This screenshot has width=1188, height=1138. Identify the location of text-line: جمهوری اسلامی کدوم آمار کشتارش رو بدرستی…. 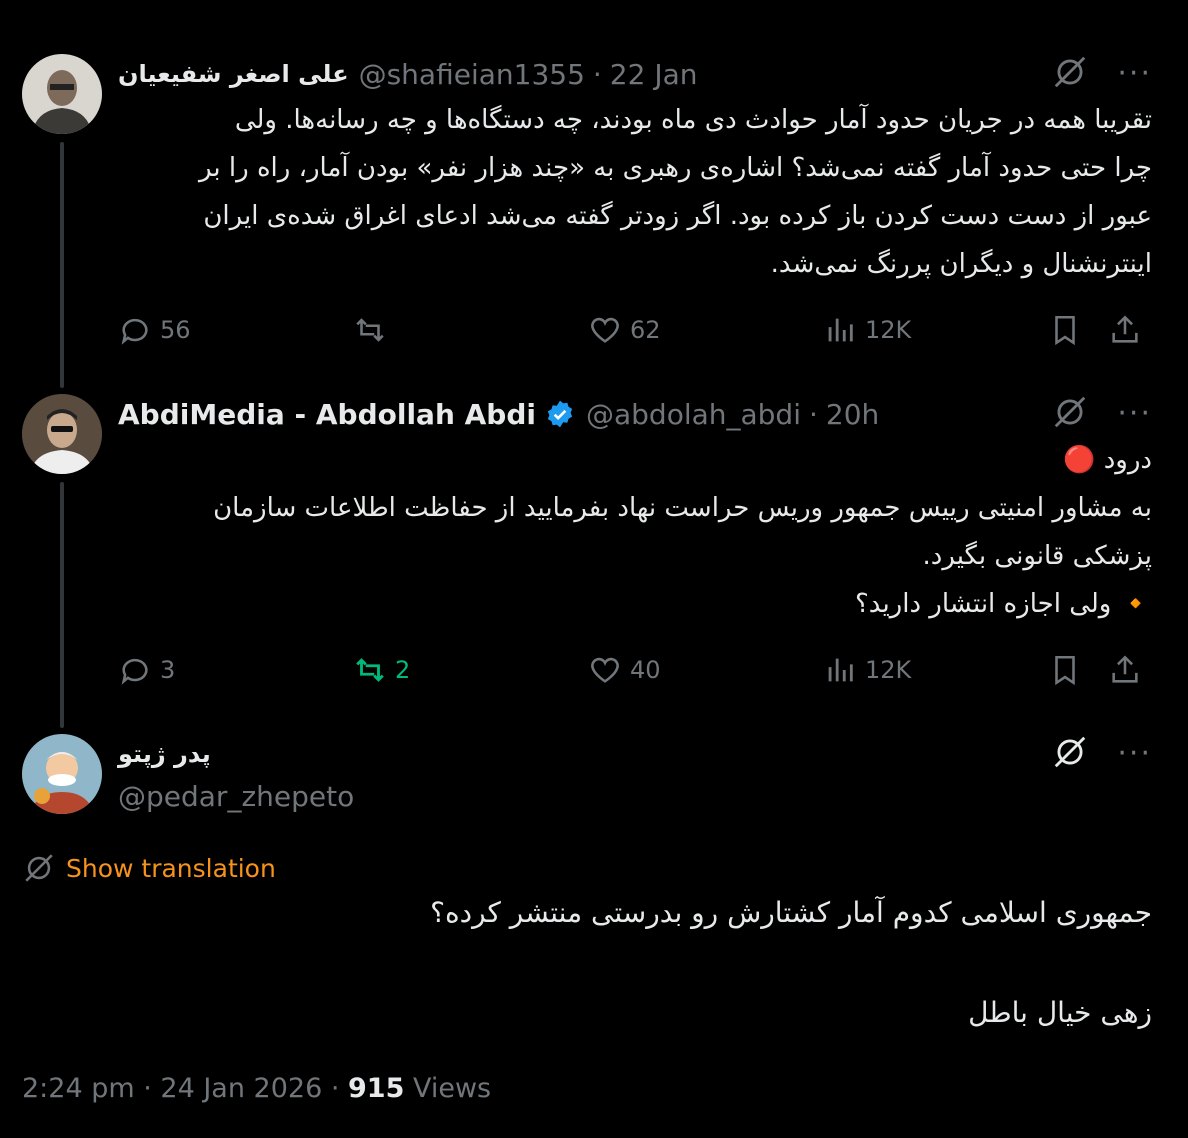
(791, 912).